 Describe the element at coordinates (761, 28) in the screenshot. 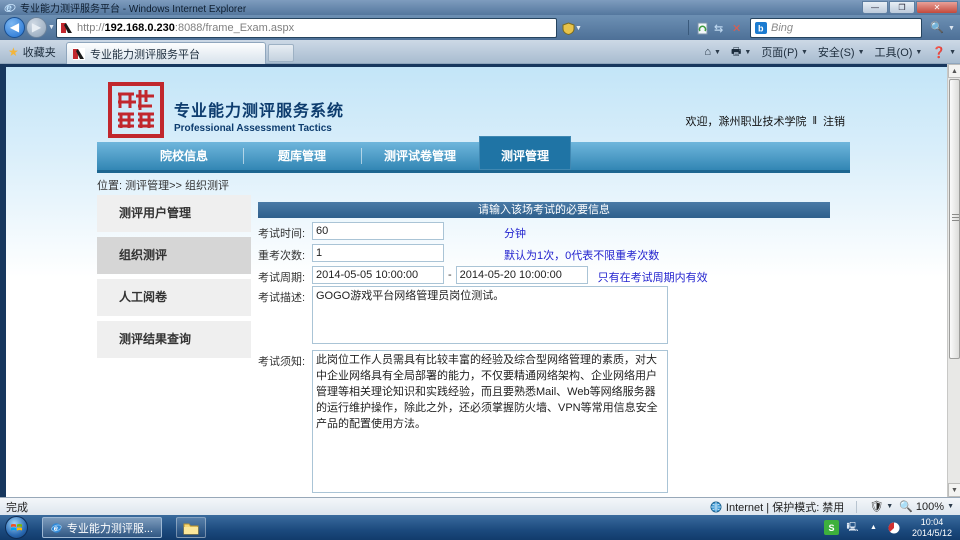

I see `bing-icon: b` at that location.